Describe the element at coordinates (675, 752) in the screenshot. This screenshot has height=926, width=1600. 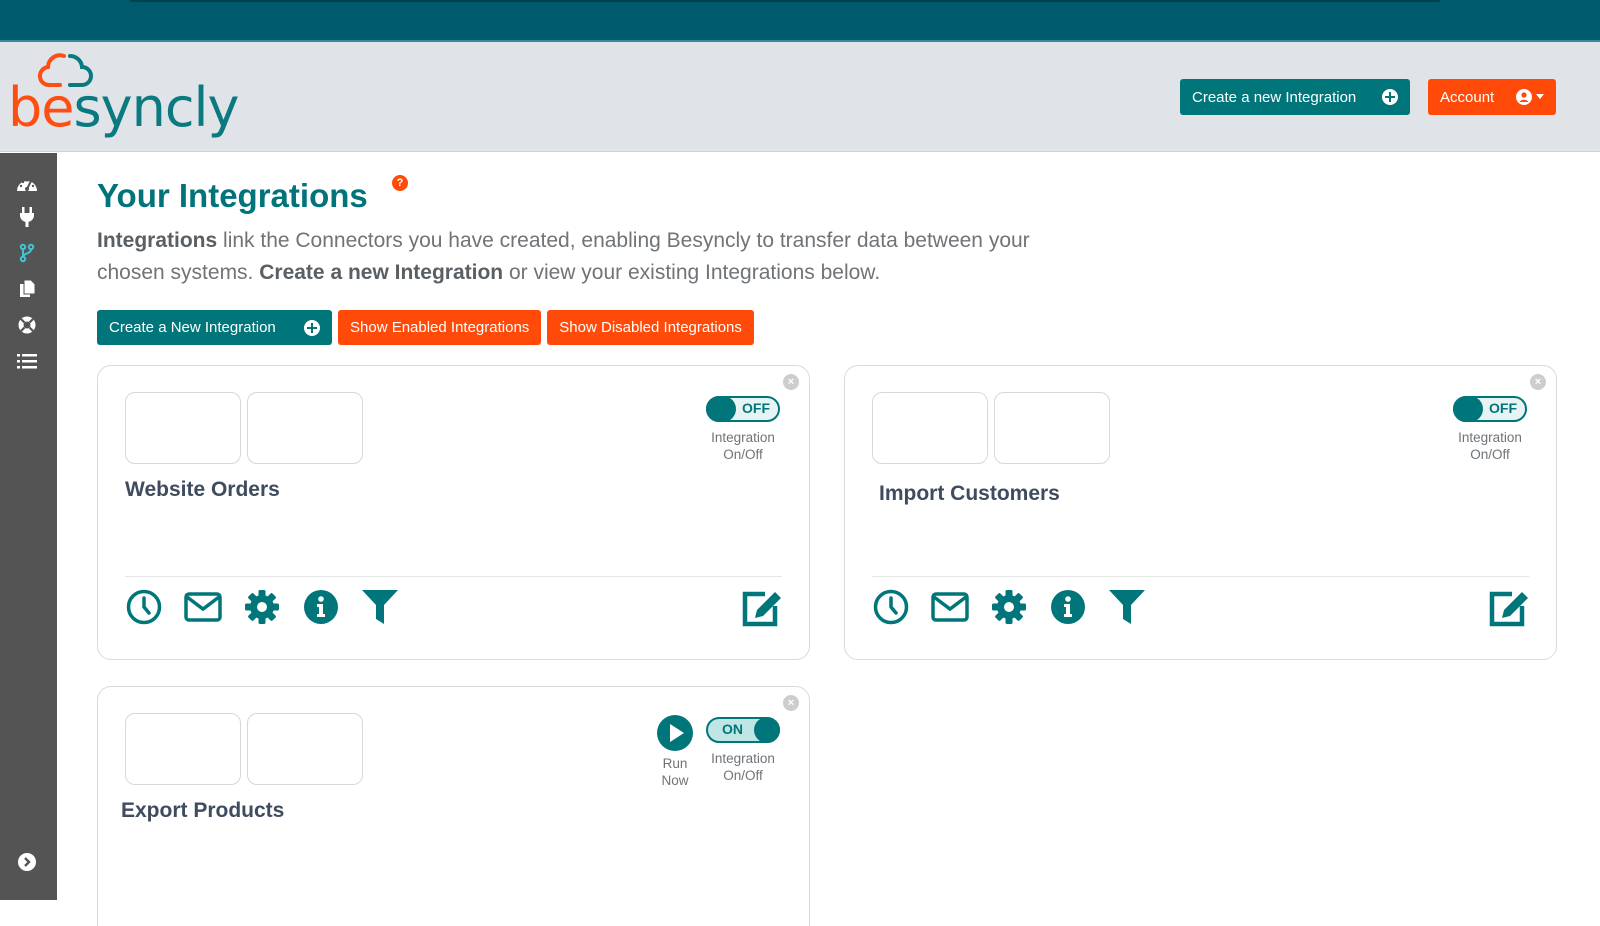
I see `run-now-group: Run Now` at that location.